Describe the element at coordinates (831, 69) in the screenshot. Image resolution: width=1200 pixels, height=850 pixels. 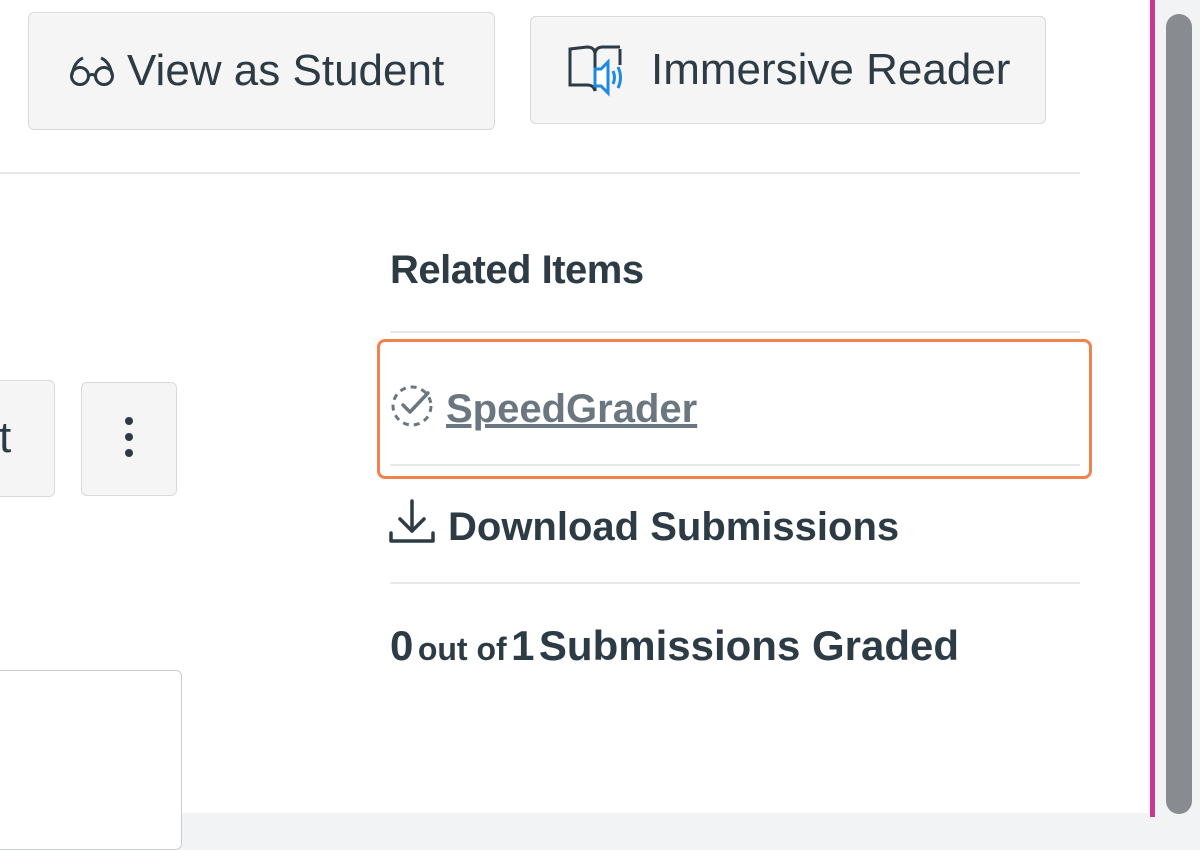
I see `immersive-reader-label: Immersive Reader` at that location.